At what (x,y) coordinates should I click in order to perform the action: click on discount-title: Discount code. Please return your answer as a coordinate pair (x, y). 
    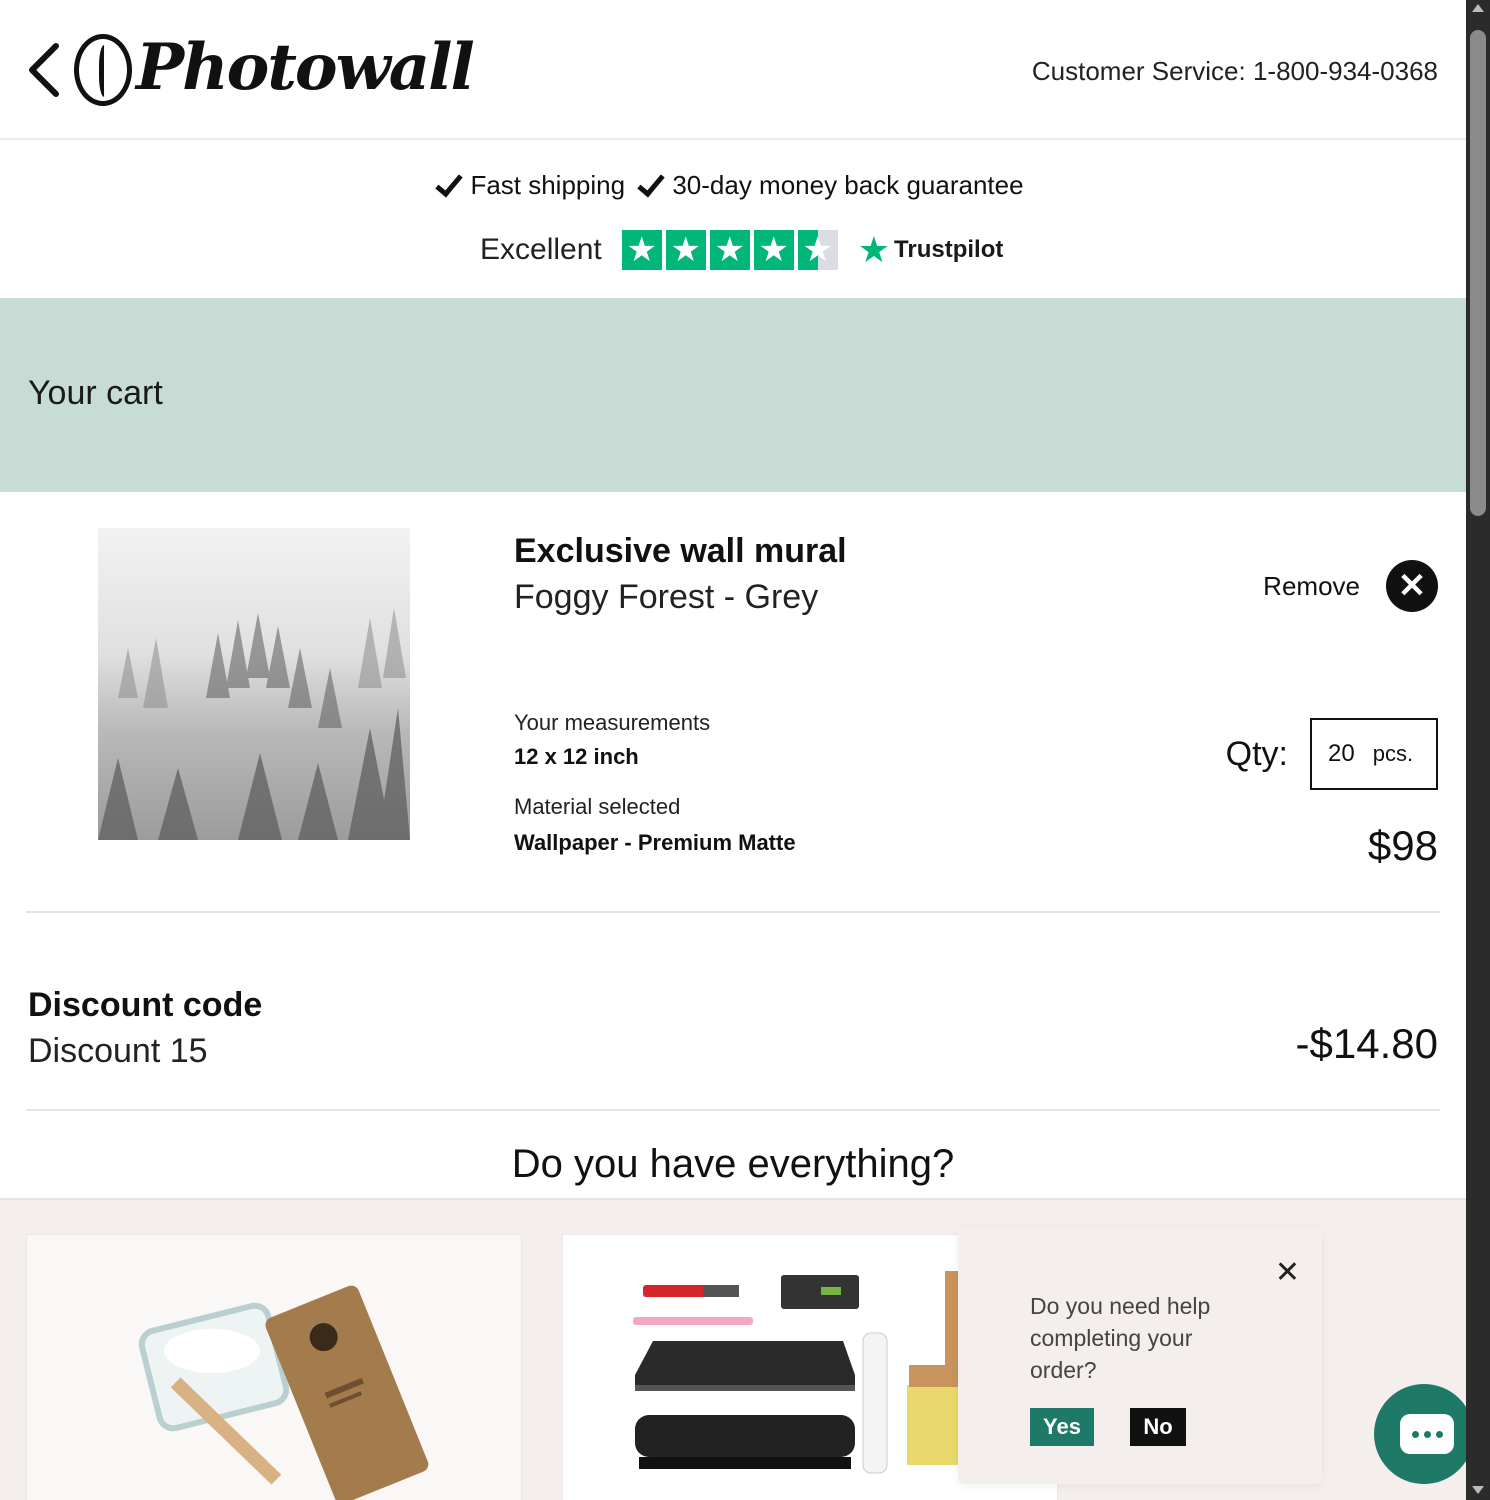
    Looking at the image, I should click on (145, 1005).